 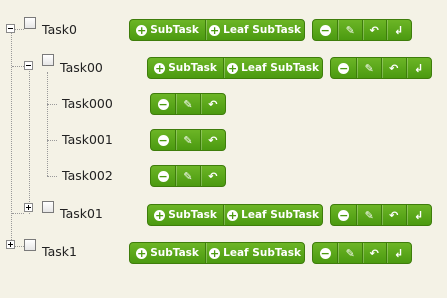 I want to click on task-label: Task01, so click(x=81, y=213).